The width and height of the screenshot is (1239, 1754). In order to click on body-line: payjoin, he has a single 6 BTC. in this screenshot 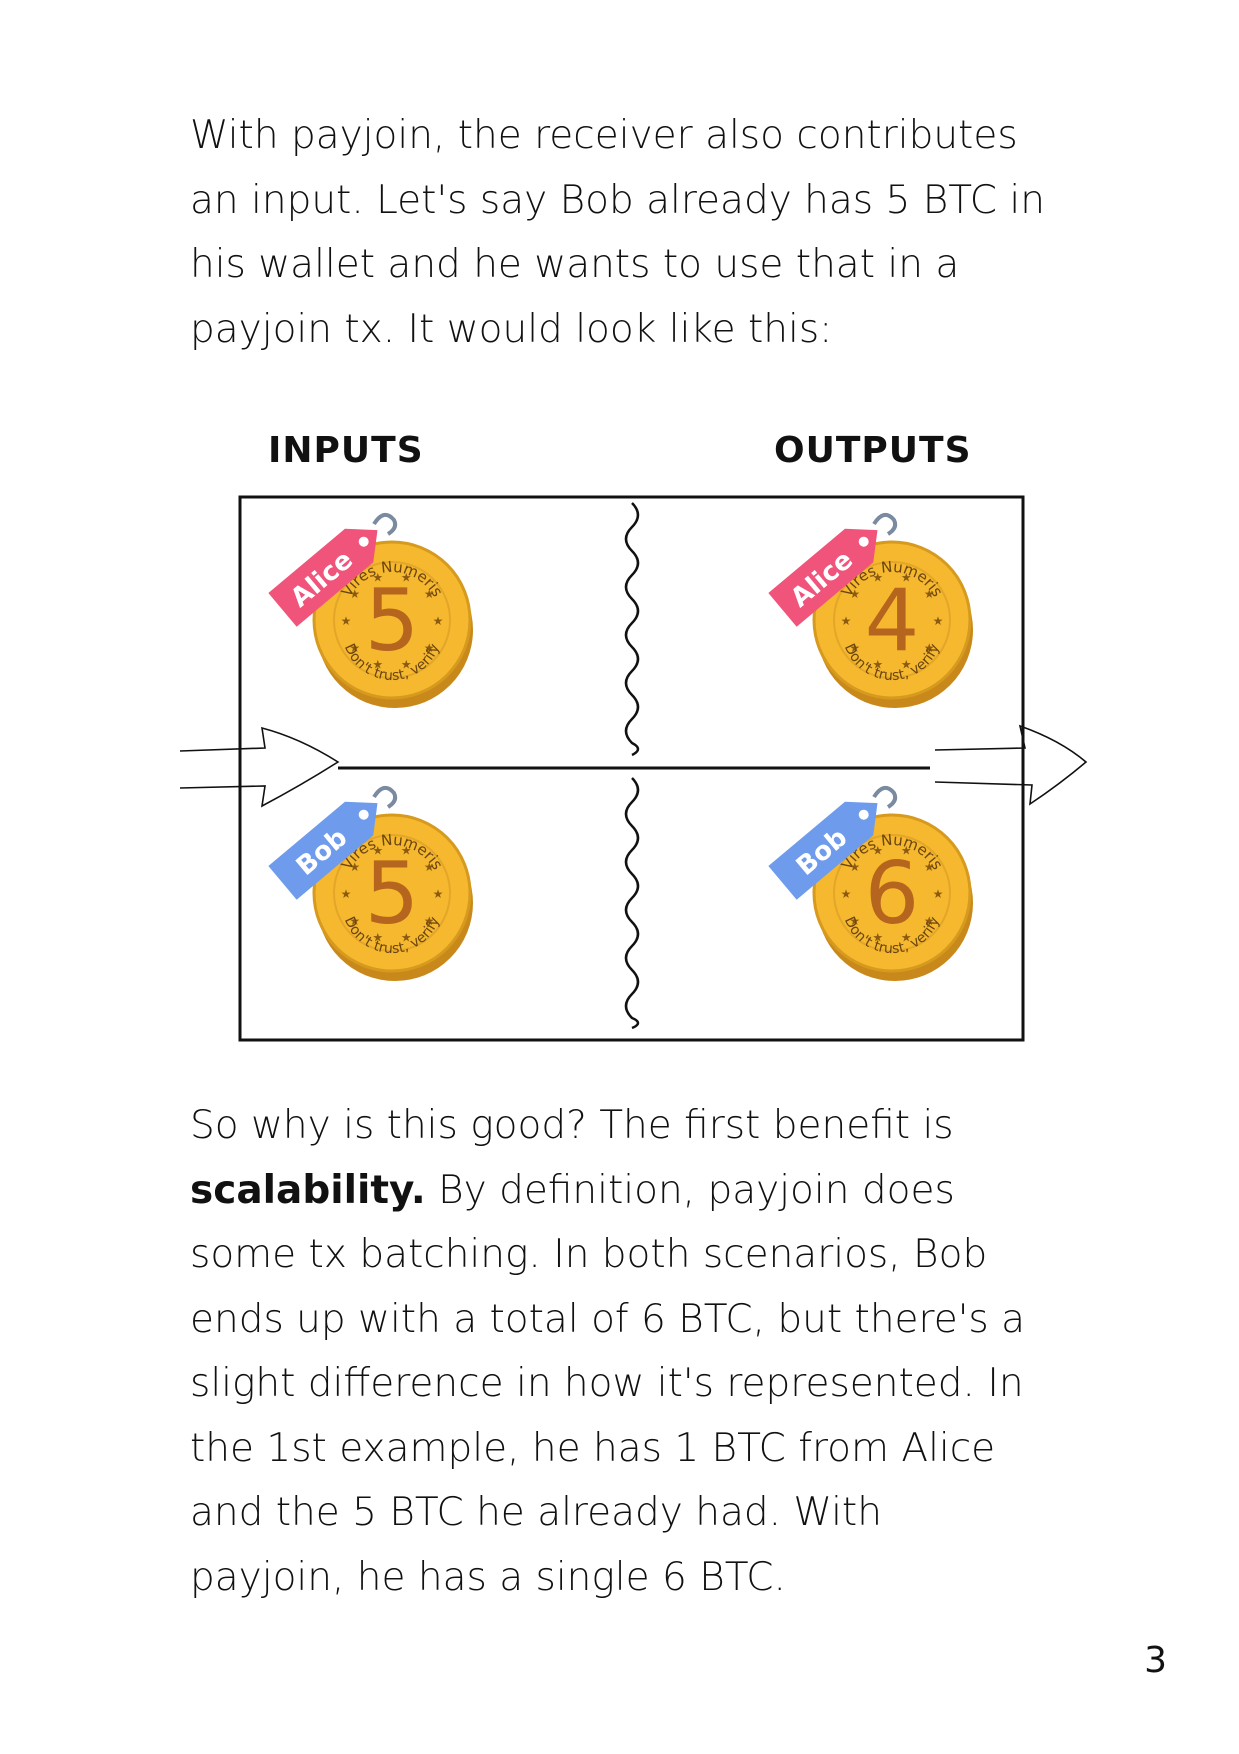, I will do `click(488, 1577)`.